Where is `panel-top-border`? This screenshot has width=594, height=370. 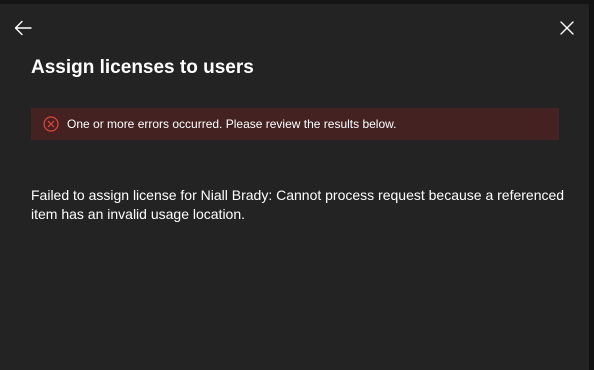 panel-top-border is located at coordinates (294, 2).